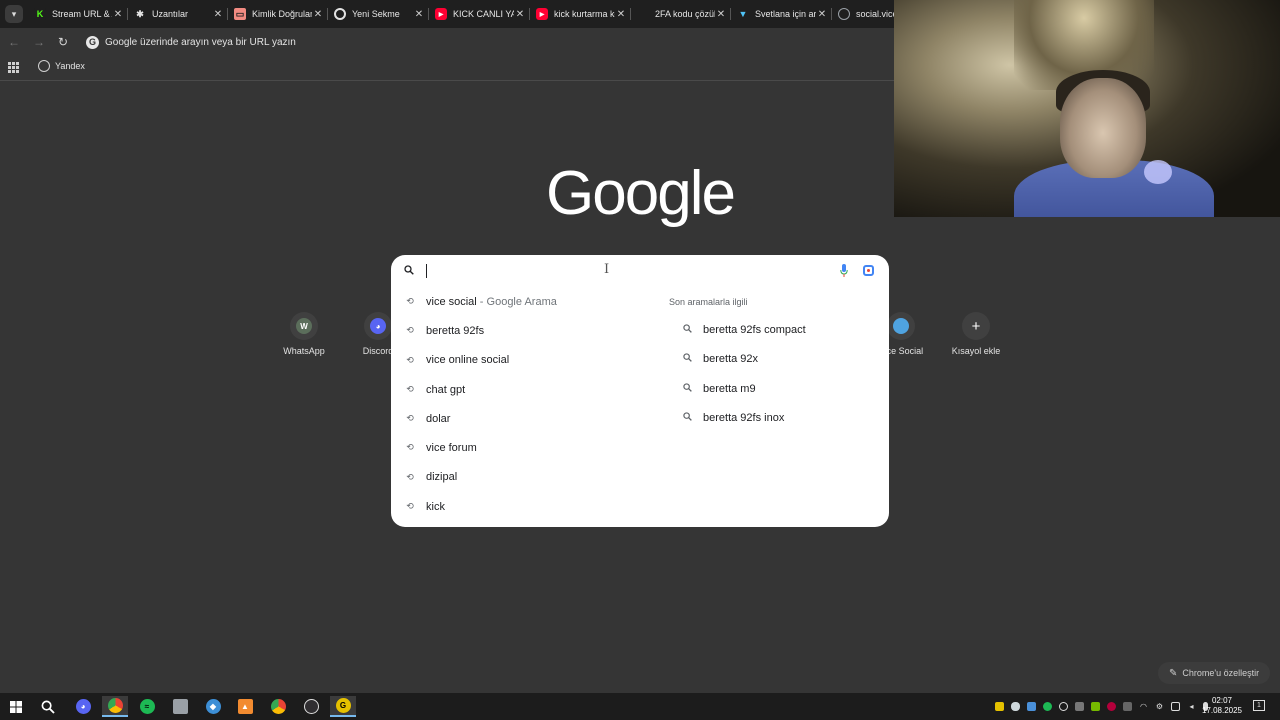  I want to click on monitor-icon, so click(1175, 706).